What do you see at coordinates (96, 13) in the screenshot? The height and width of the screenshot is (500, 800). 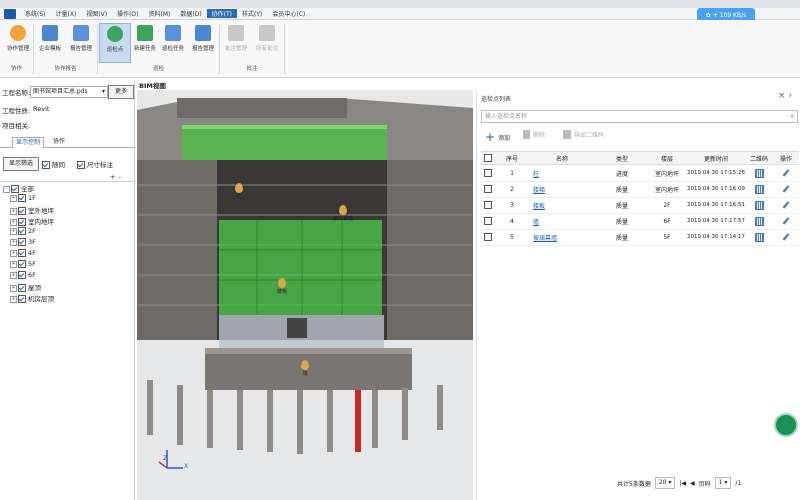 I see `menu-view: 视图(V)` at bounding box center [96, 13].